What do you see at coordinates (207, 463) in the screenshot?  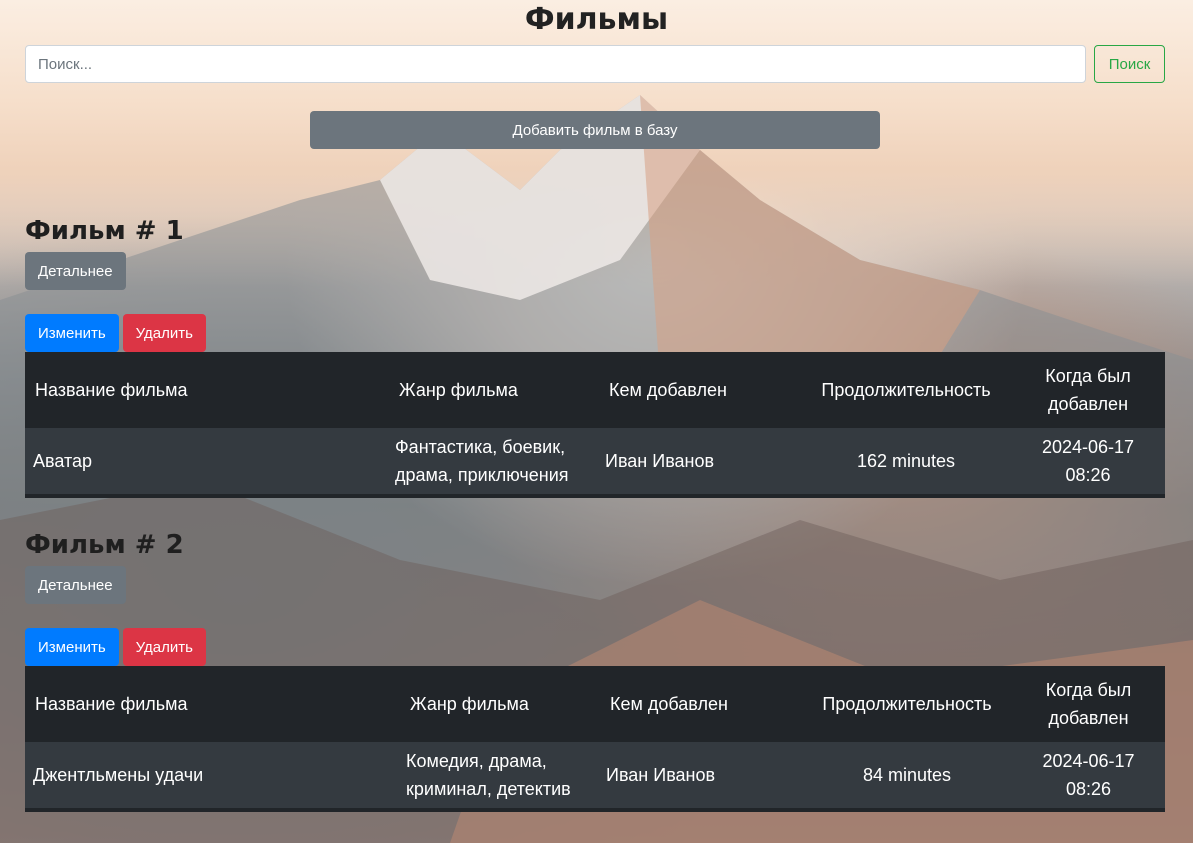 I see `cell-title: Аватар` at bounding box center [207, 463].